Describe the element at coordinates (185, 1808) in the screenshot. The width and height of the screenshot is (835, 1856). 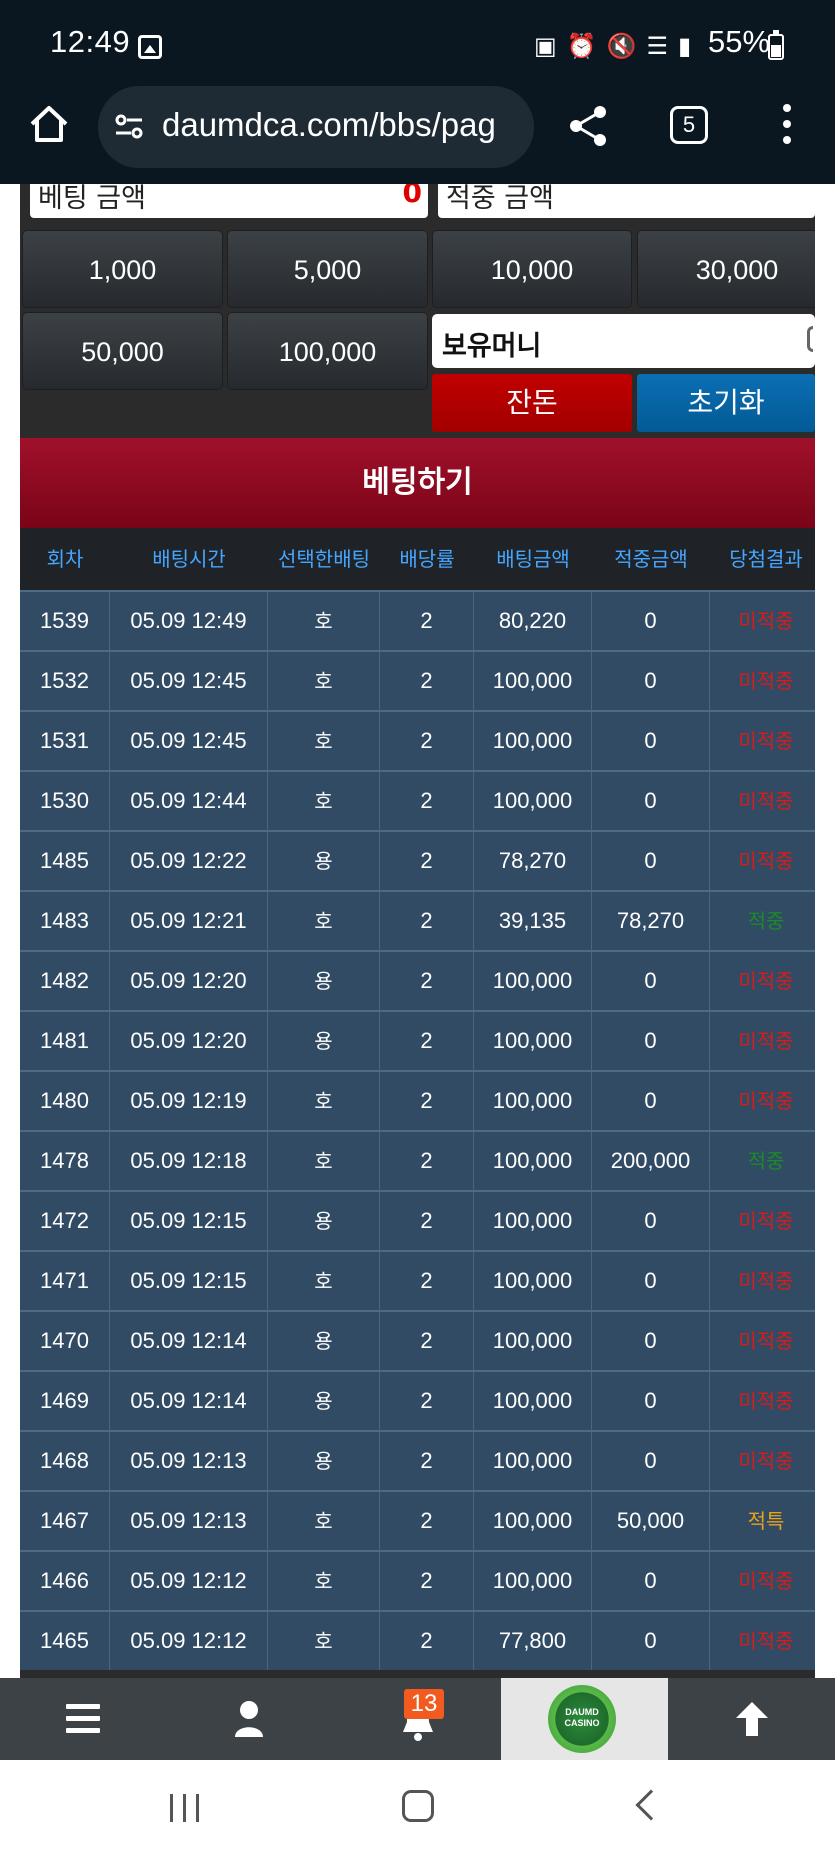
I see `recent-apps-icon` at that location.